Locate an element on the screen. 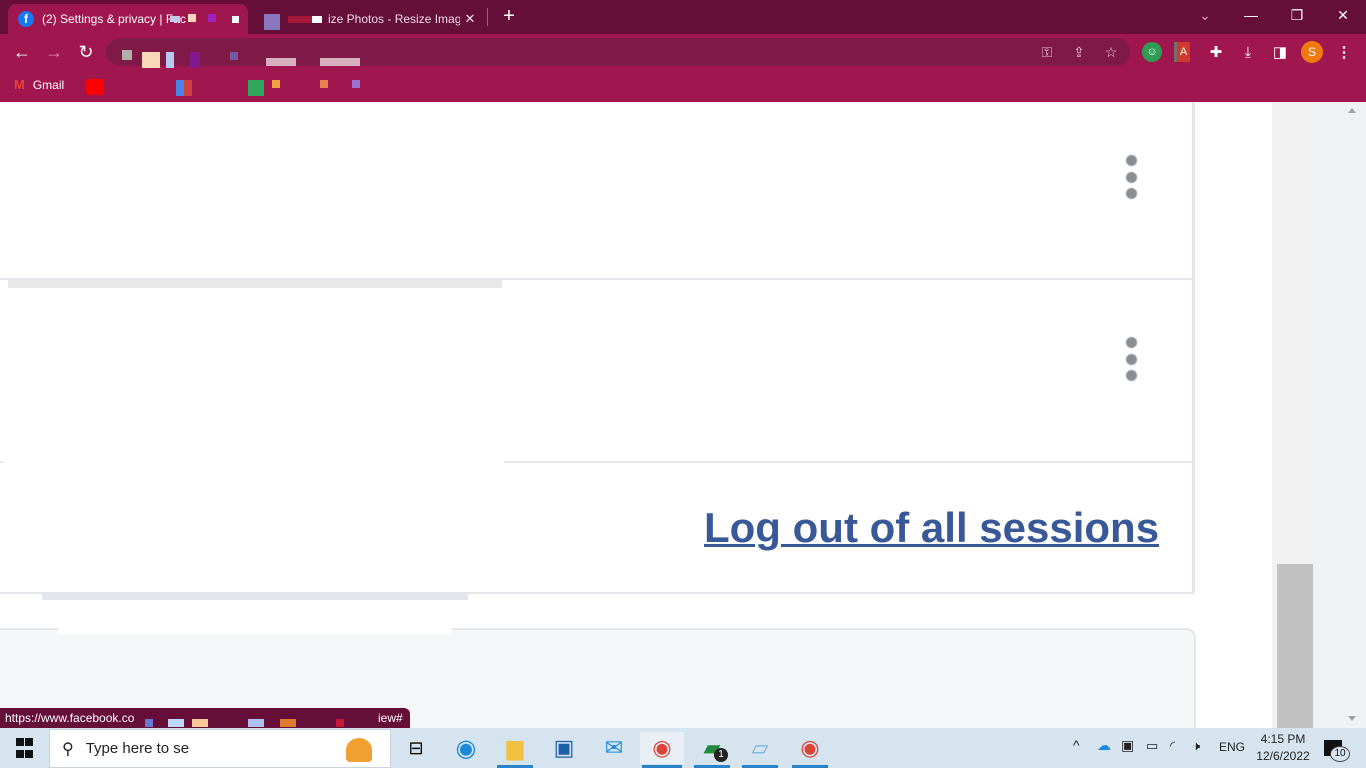 The image size is (1366, 768). scroll-gutter is located at coordinates (1342, 415).